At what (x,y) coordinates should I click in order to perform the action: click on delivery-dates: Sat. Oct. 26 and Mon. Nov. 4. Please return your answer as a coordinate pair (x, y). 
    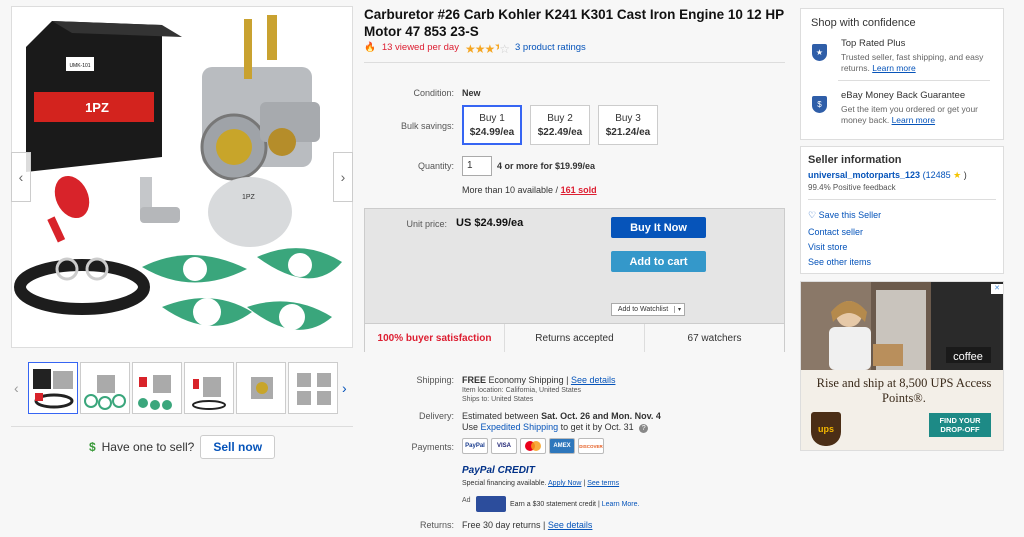
    Looking at the image, I should click on (601, 416).